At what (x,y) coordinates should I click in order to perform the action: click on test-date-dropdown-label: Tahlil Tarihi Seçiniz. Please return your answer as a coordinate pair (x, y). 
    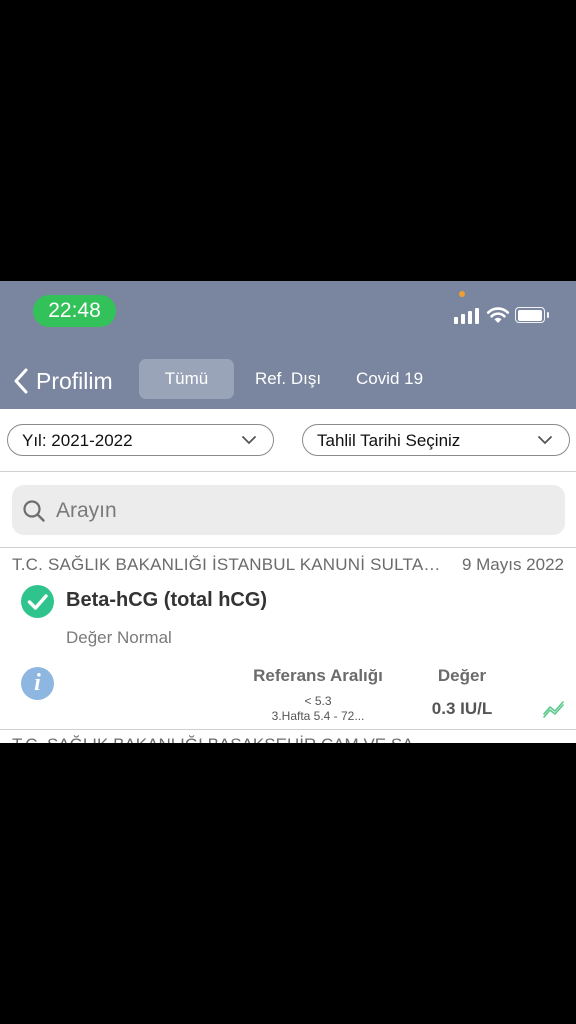
    Looking at the image, I should click on (389, 440).